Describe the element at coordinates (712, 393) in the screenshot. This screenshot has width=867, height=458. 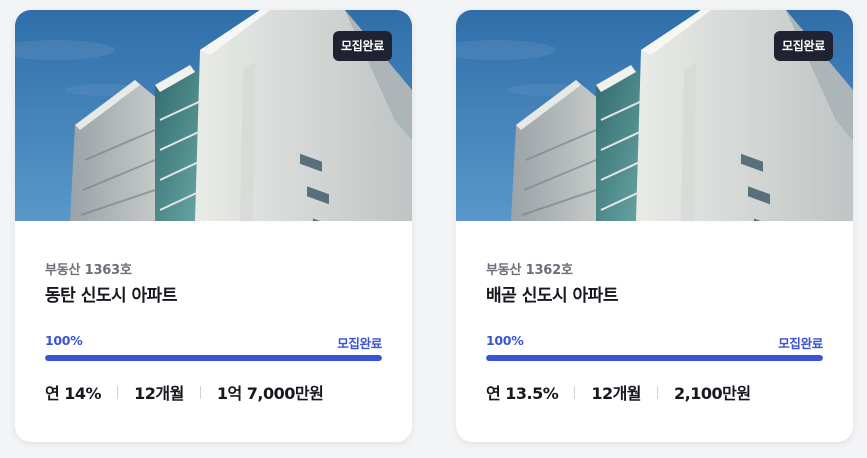
I see `funding-amount: 2,100만원` at that location.